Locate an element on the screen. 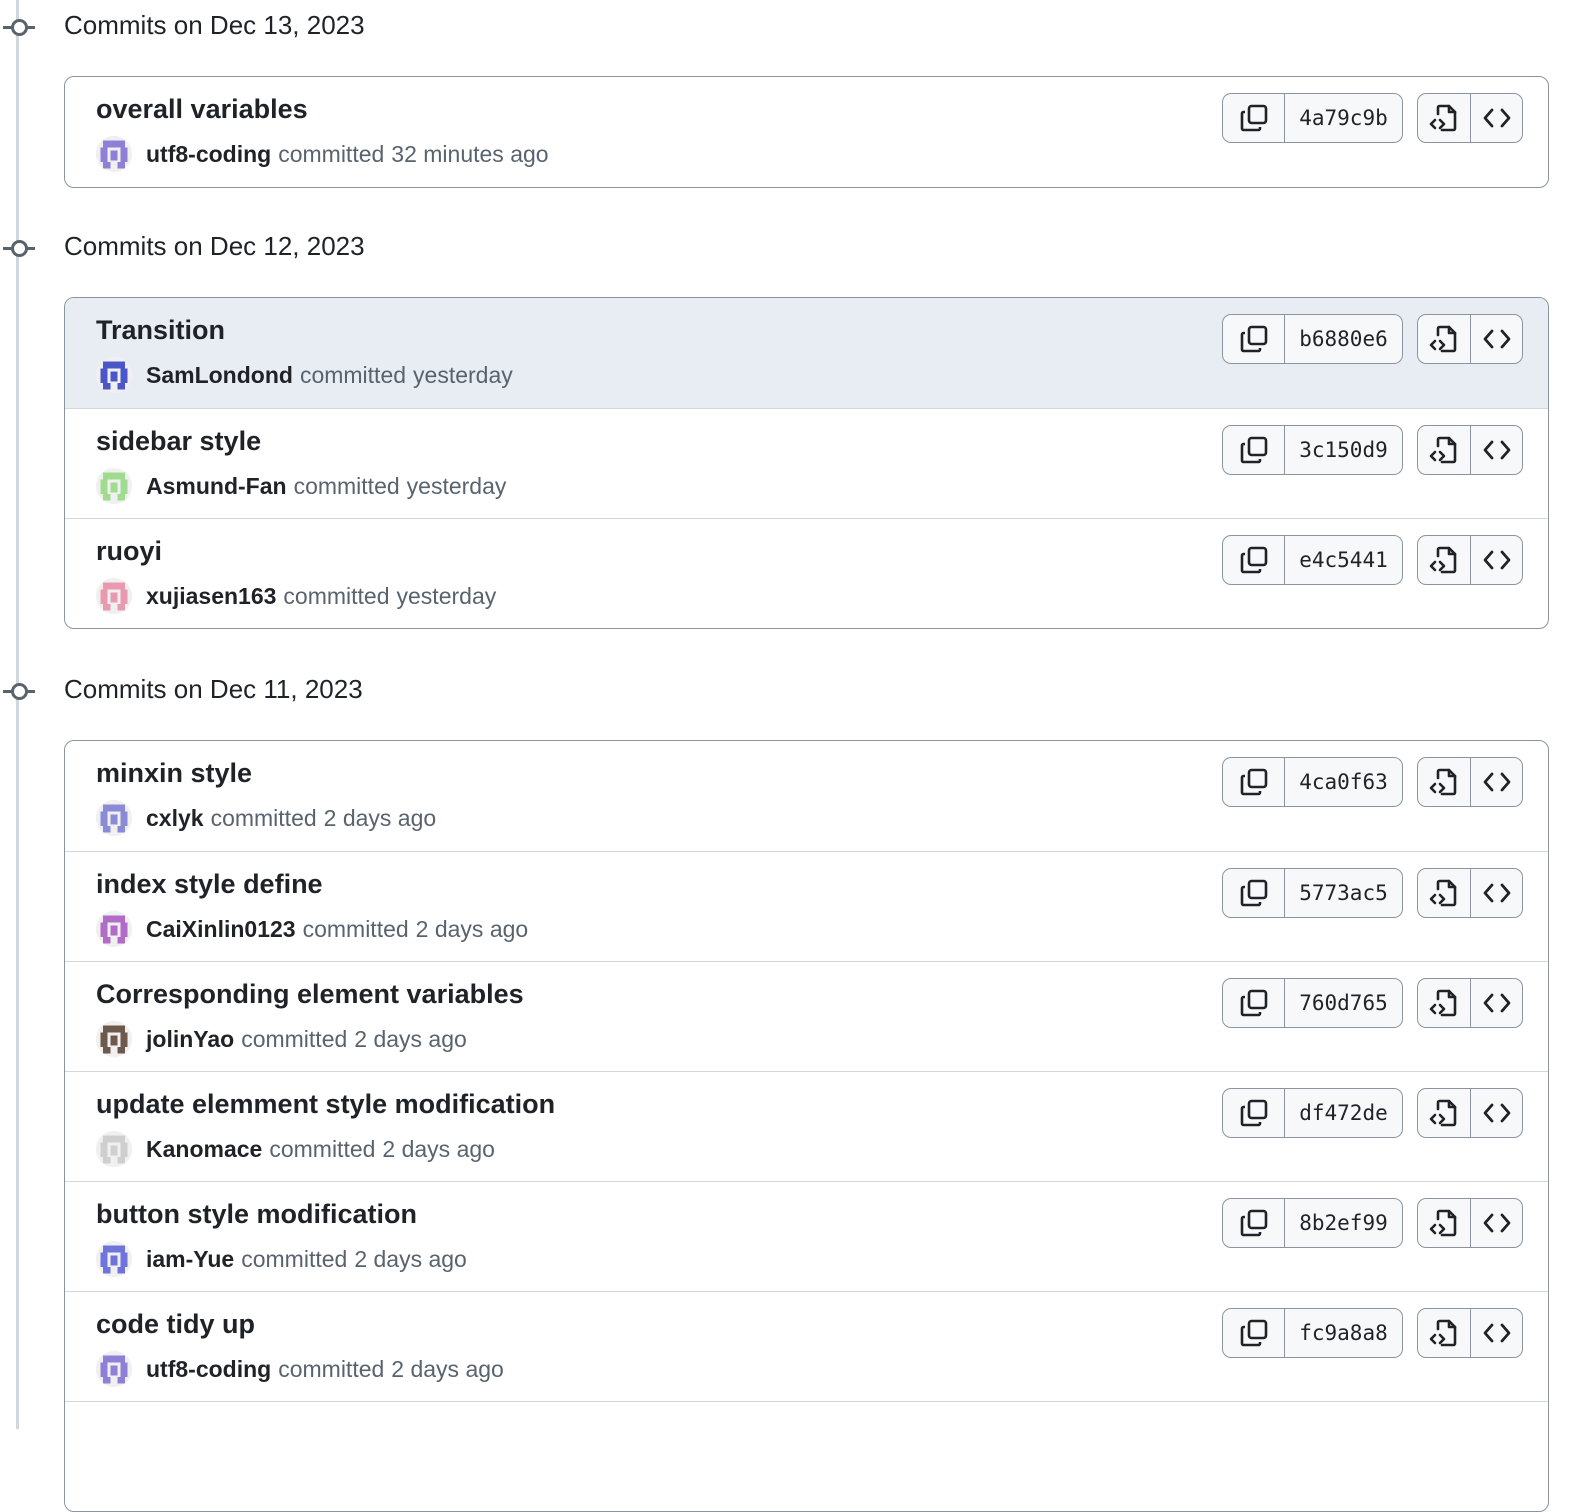 The width and height of the screenshot is (1569, 1512). commit-sha-link: 760d765 is located at coordinates (1343, 1003).